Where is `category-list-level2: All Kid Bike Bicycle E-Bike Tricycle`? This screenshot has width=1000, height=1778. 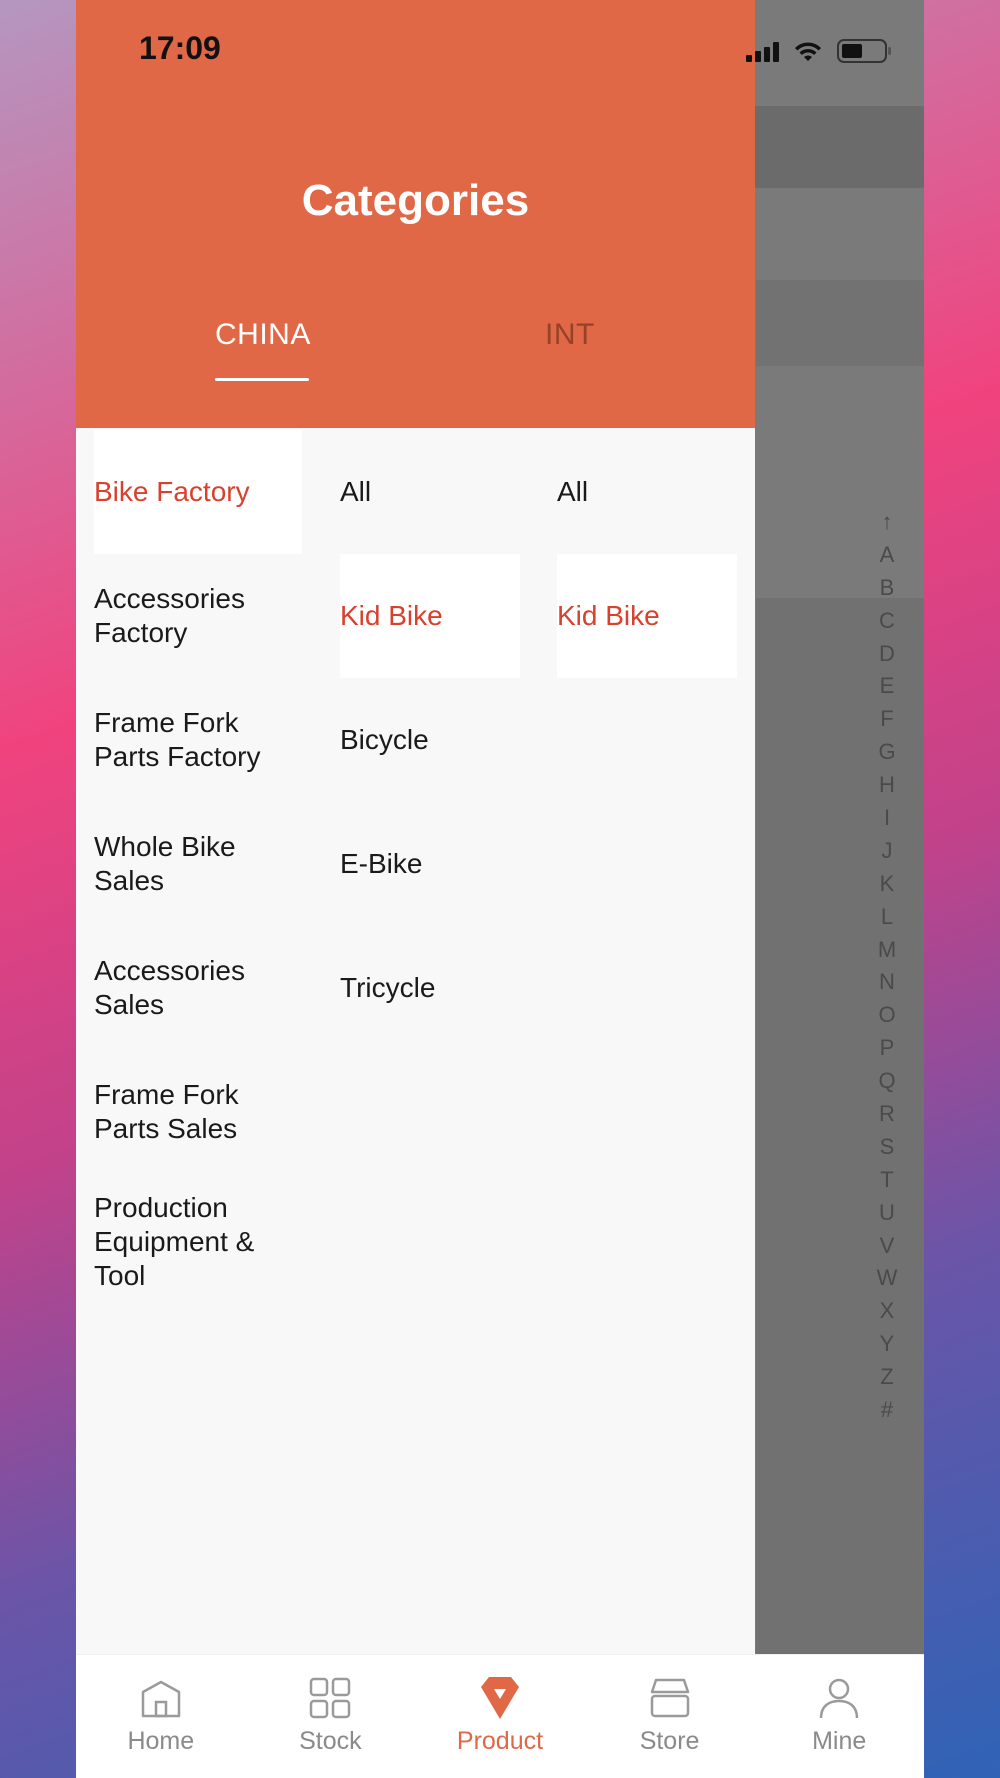
category-list-level2: All Kid Bike Bicycle E-Bike Tricycle is located at coordinates (430, 740).